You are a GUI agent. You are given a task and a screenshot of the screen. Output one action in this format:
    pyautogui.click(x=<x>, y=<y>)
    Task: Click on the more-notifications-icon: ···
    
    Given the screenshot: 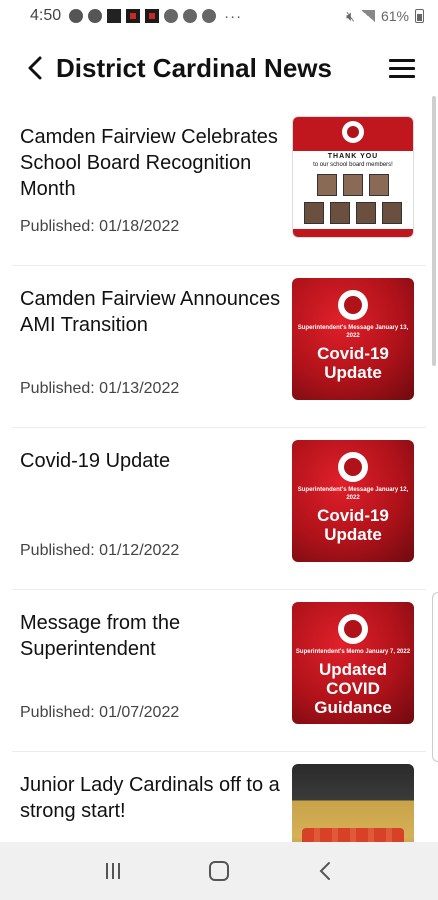 What is the action you would take?
    pyautogui.click(x=233, y=16)
    